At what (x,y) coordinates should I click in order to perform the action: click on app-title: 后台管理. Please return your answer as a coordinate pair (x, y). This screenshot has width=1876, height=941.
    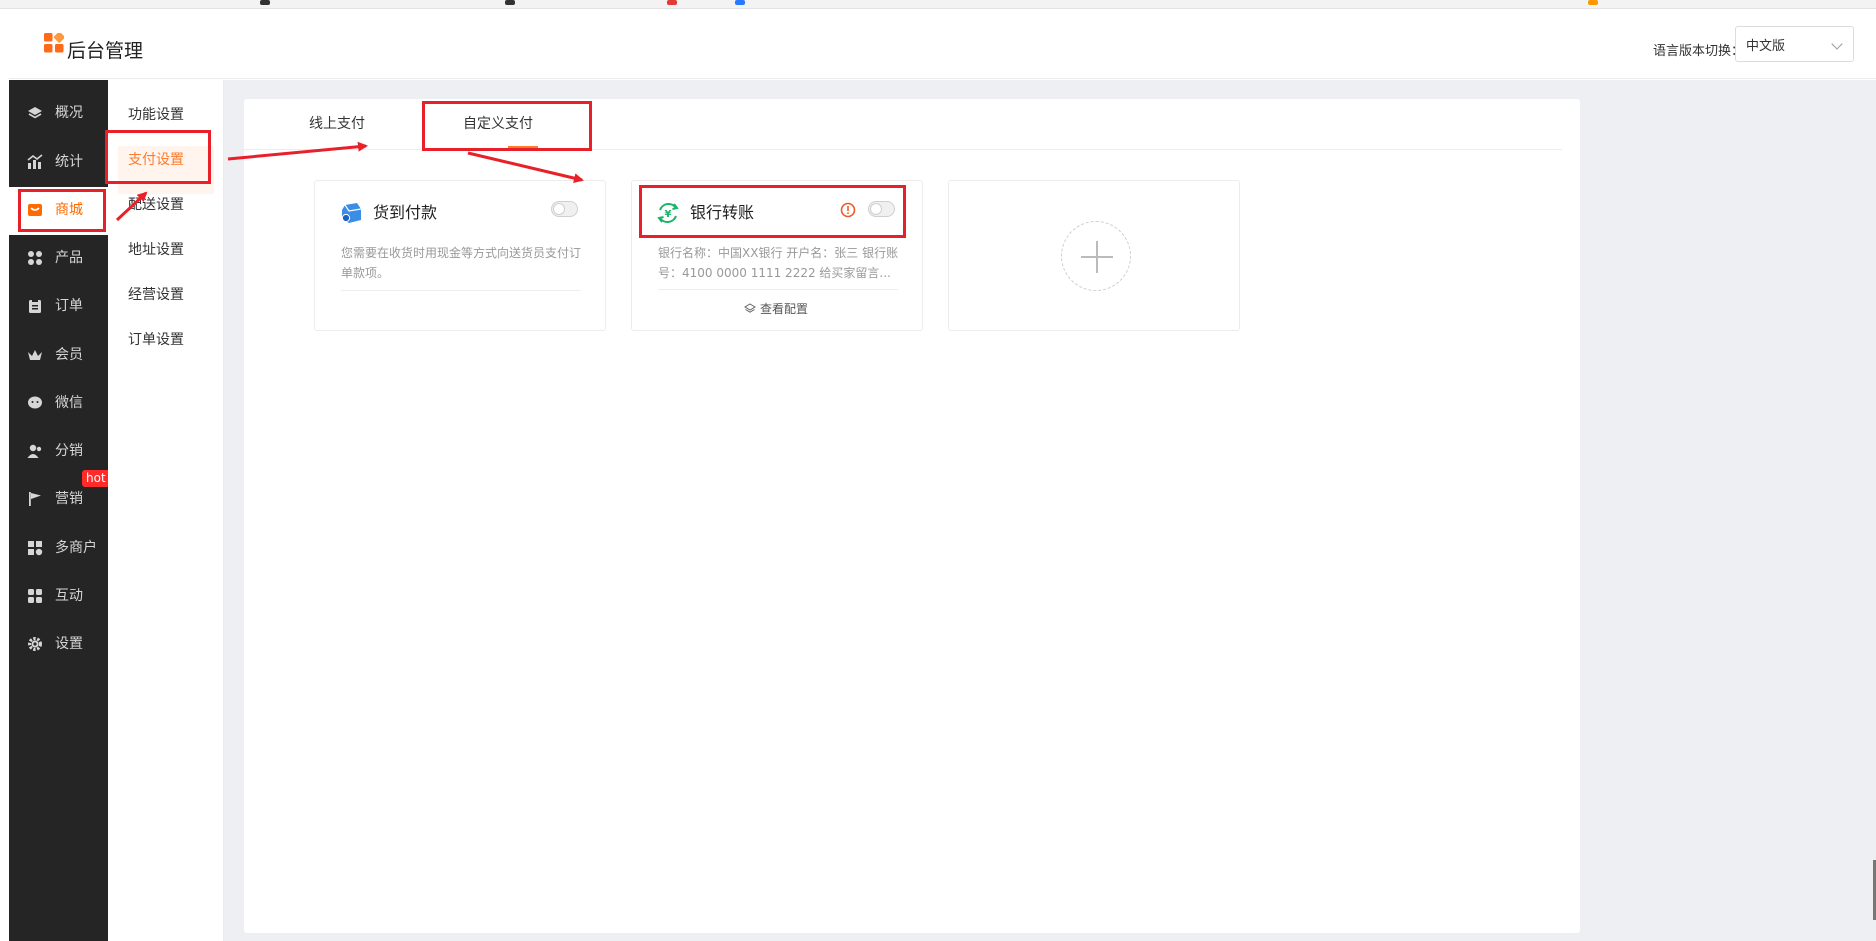
    Looking at the image, I should click on (105, 51).